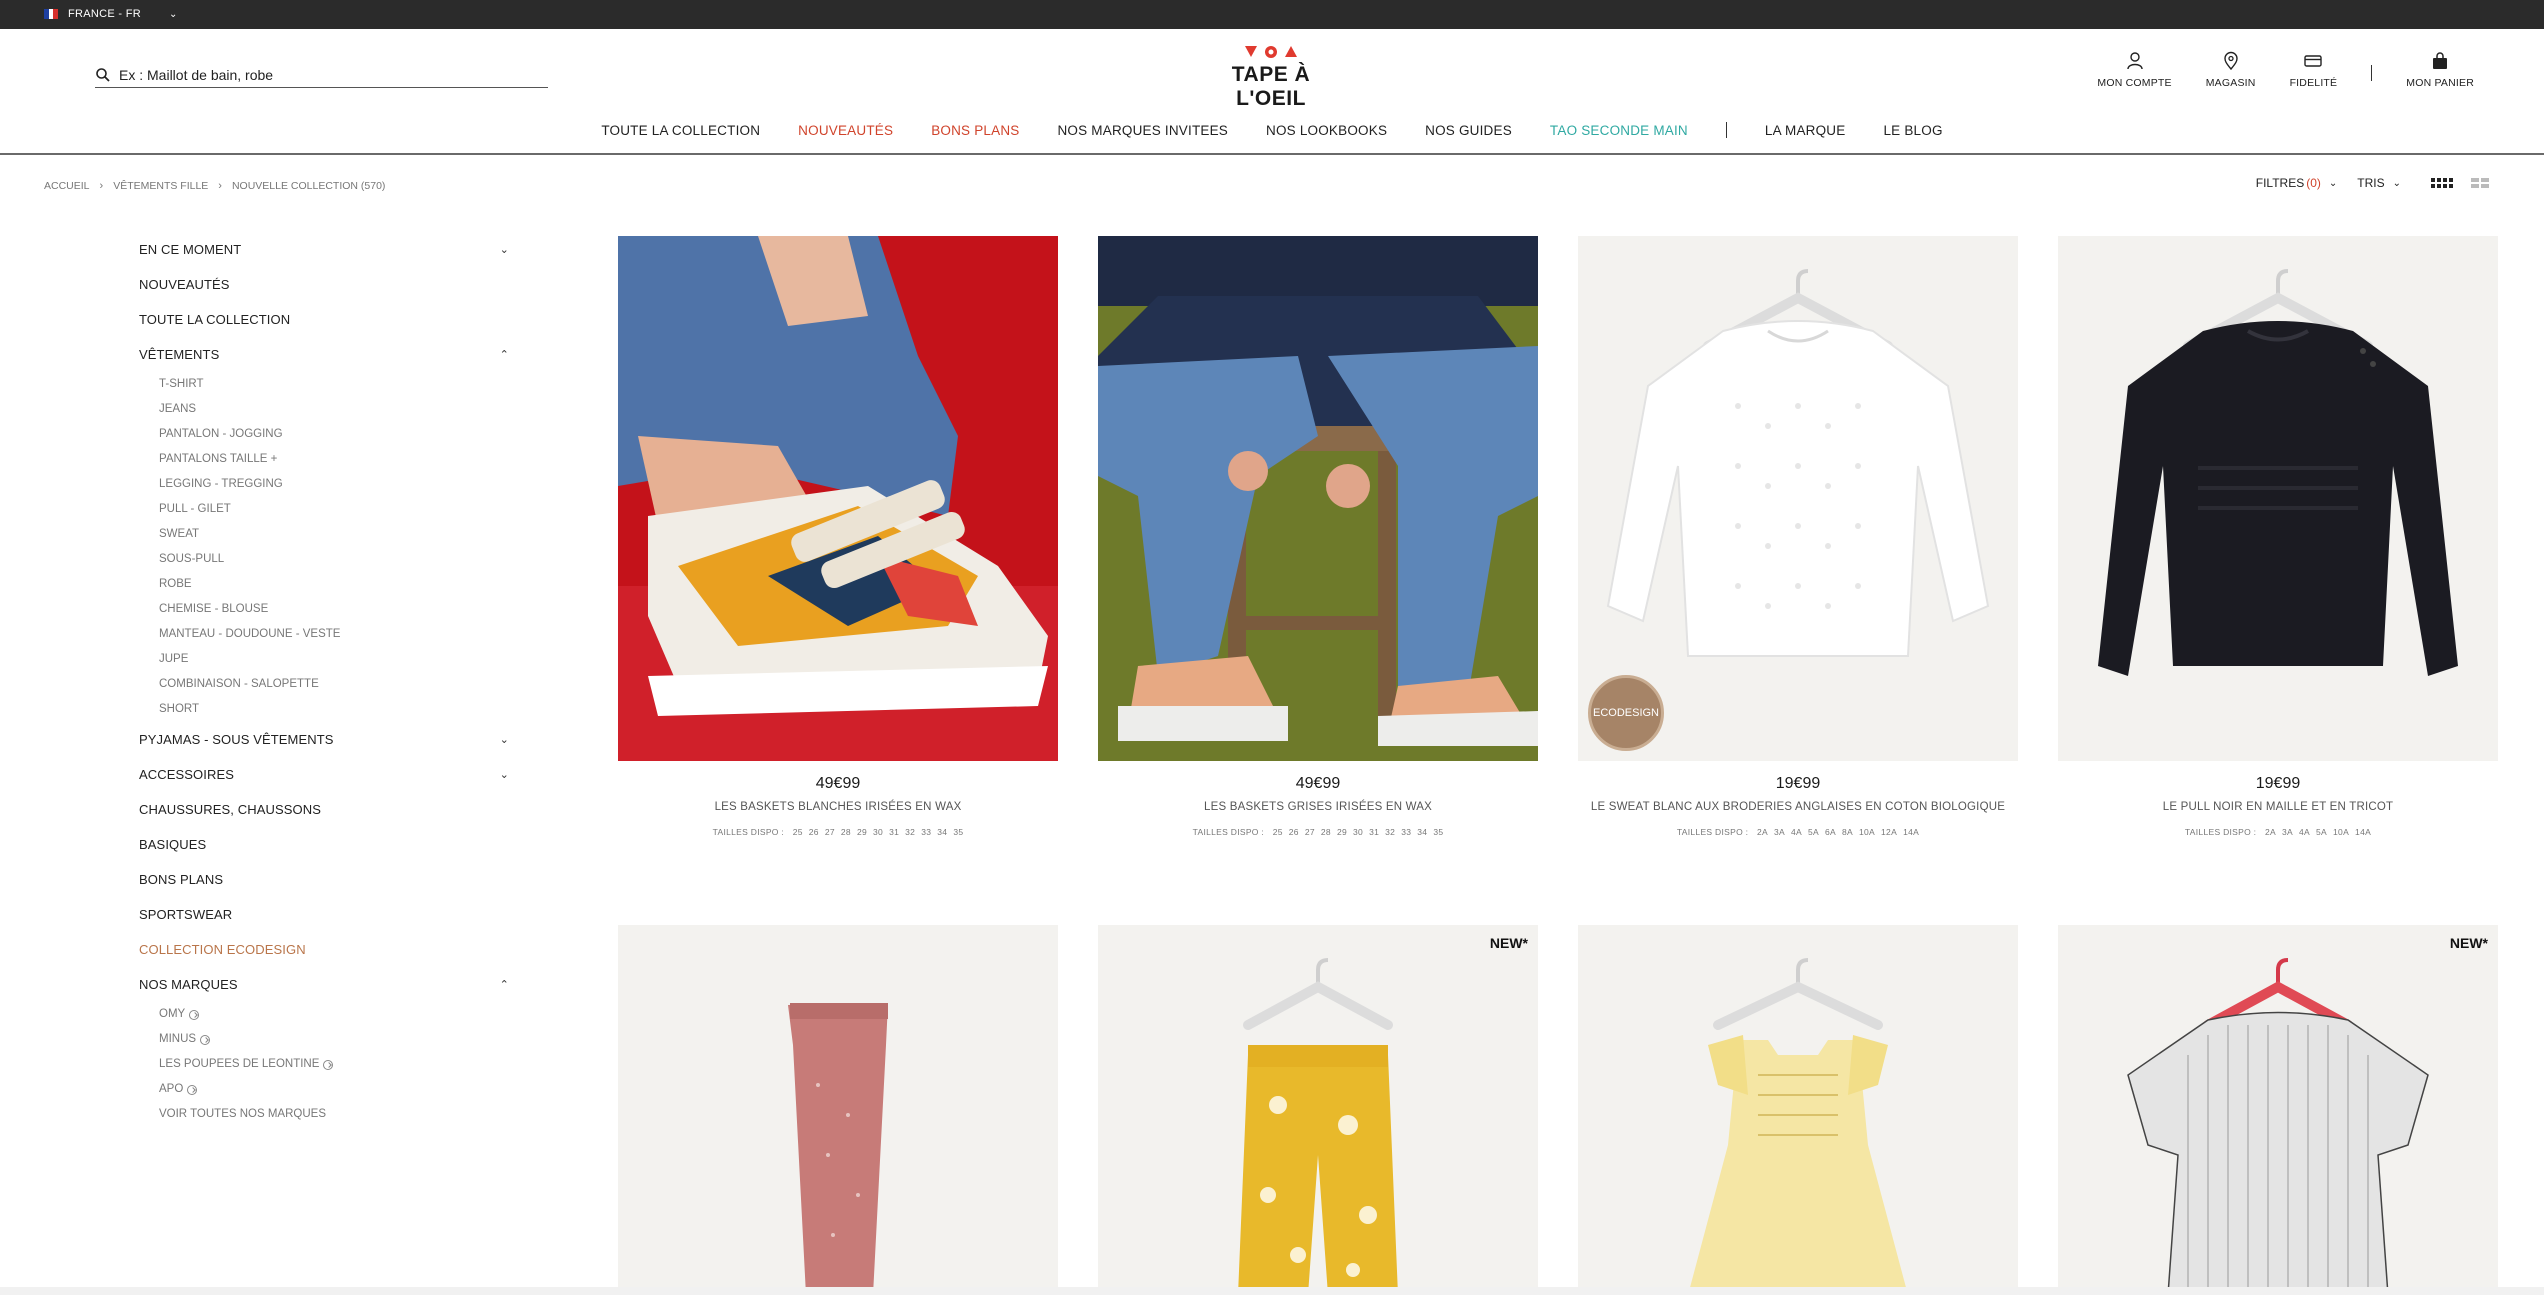 Image resolution: width=2544 pixels, height=1295 pixels. I want to click on nav-item-guides: NOS GUIDES, so click(1468, 130).